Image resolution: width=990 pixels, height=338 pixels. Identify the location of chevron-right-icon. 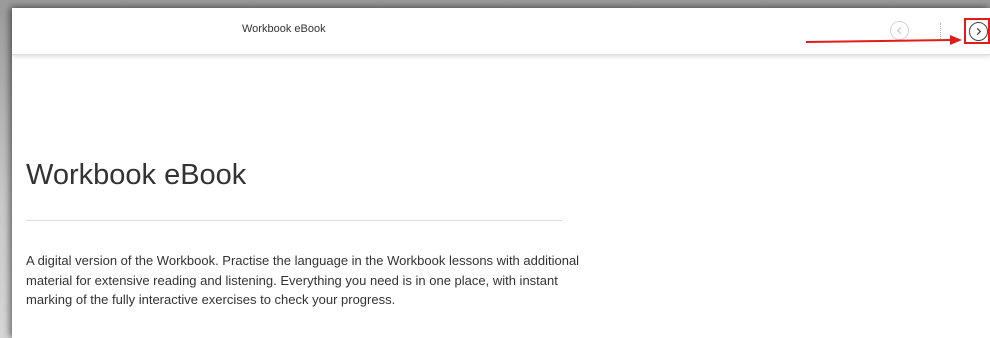
(979, 31).